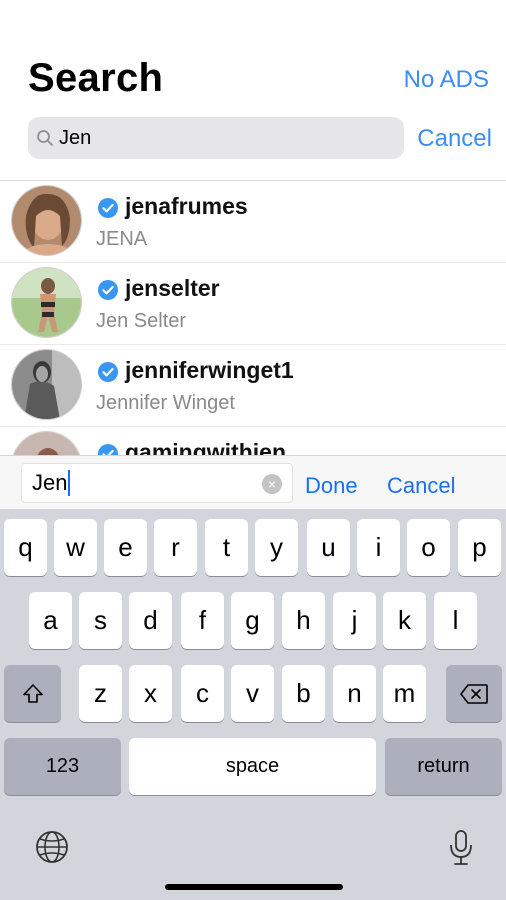 Image resolution: width=506 pixels, height=900 pixels. What do you see at coordinates (443, 766) in the screenshot?
I see `return-key: return` at bounding box center [443, 766].